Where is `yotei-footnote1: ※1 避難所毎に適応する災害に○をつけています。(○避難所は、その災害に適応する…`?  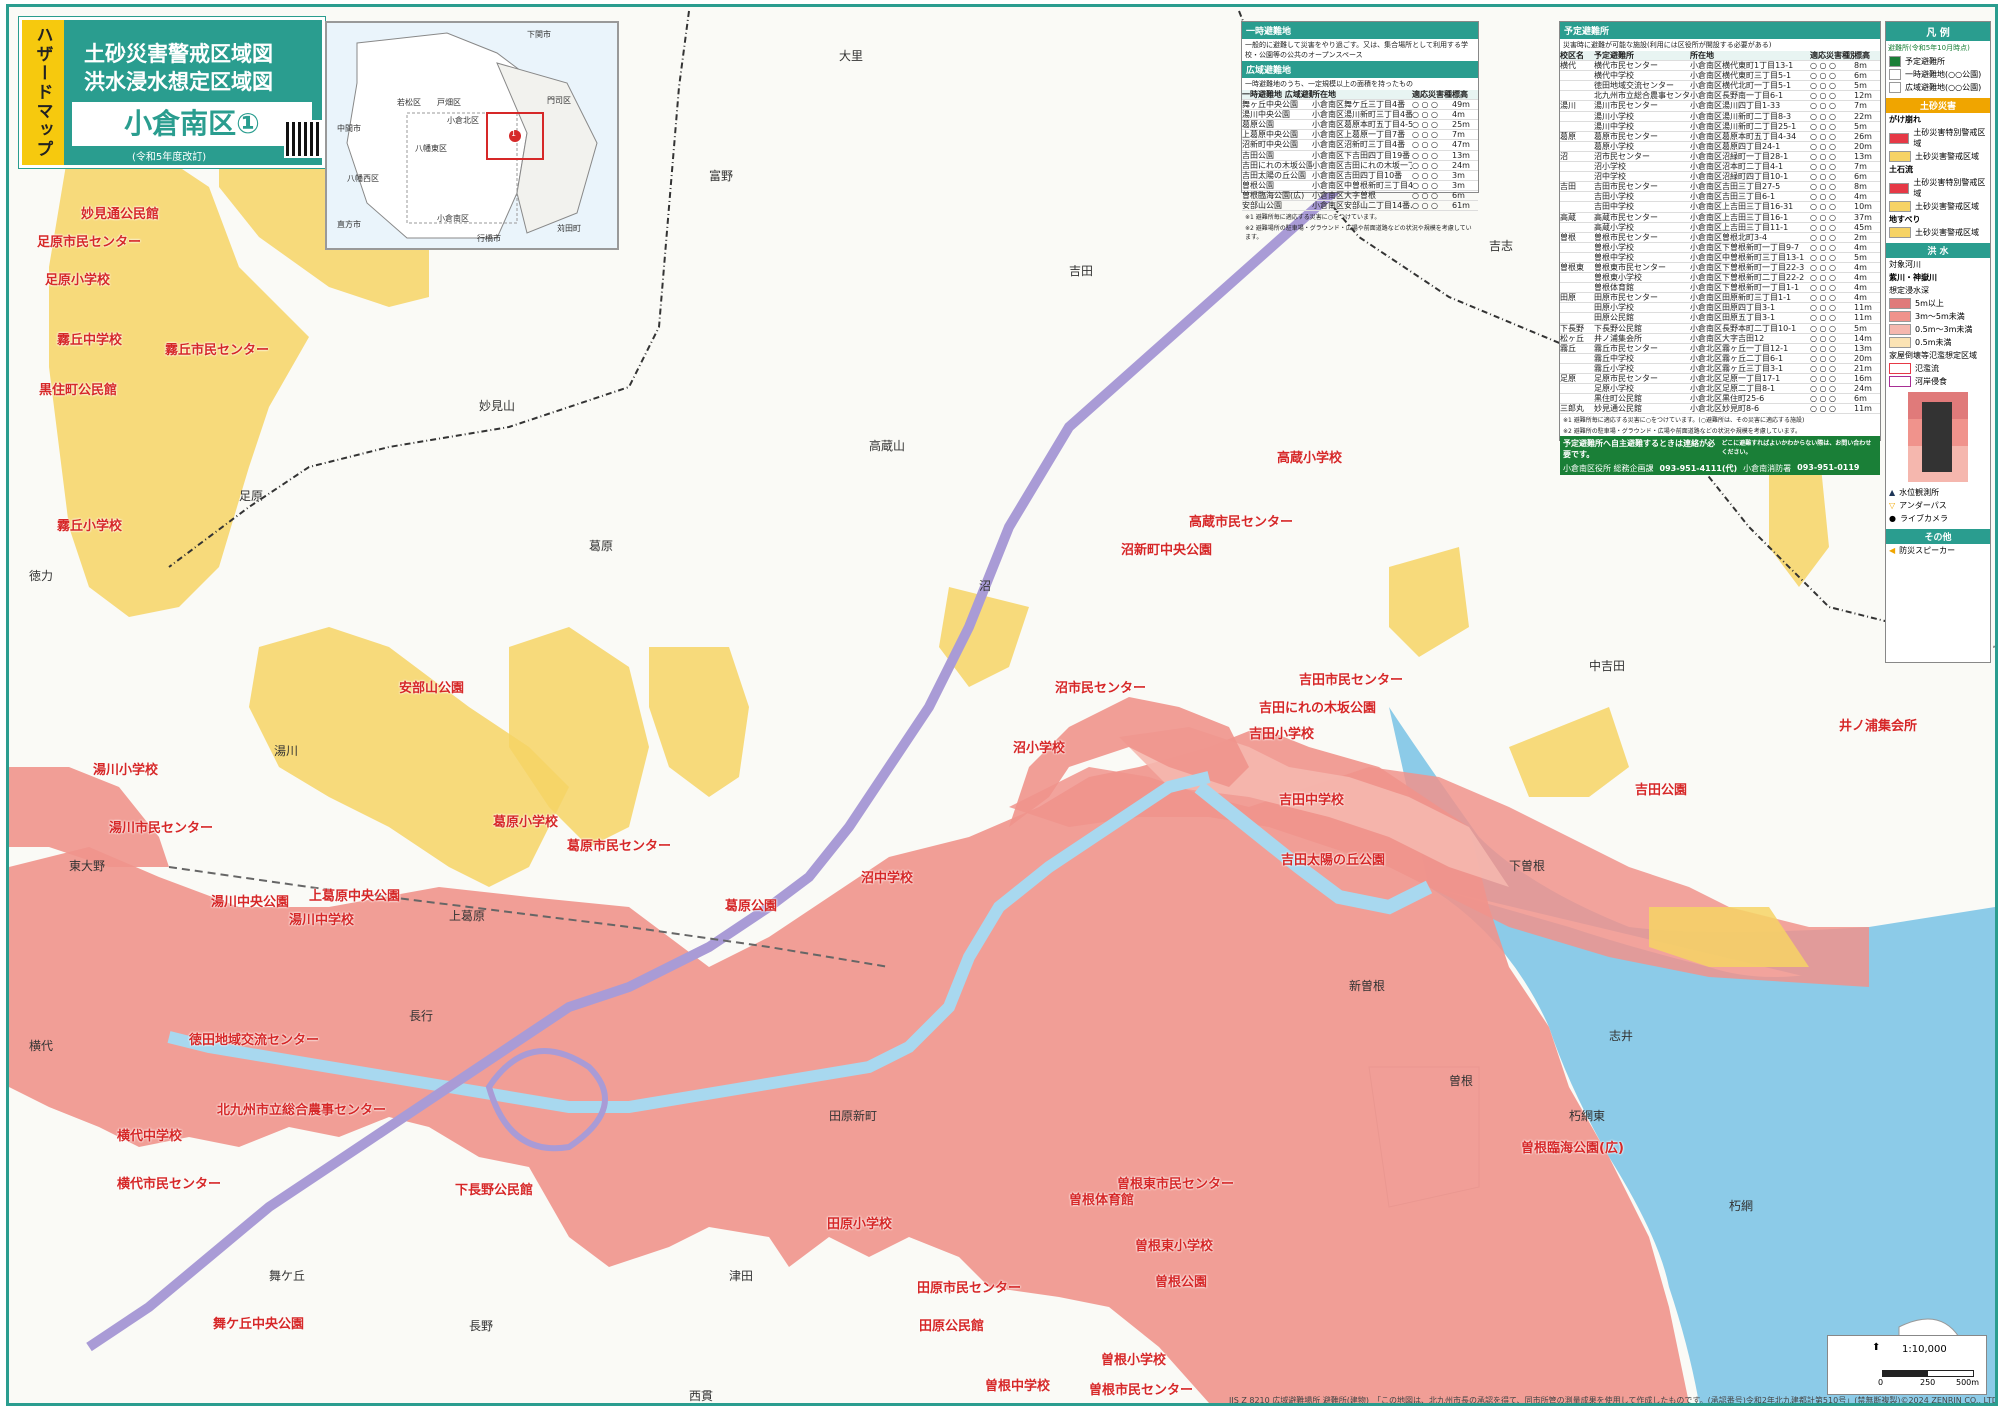
yotei-footnote1: ※1 避難所毎に適応する災害に○をつけています。(○避難所は、その災害に適応する… is located at coordinates (1684, 421).